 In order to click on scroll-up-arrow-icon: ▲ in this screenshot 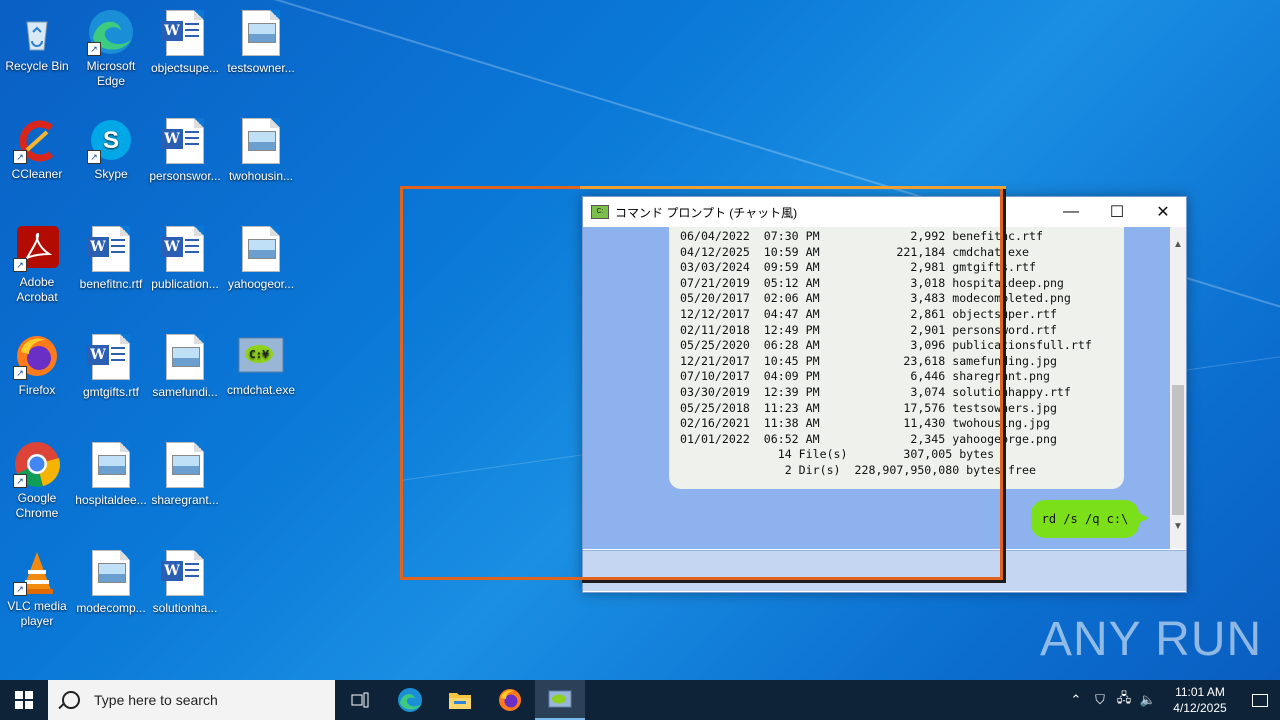, I will do `click(1178, 244)`.